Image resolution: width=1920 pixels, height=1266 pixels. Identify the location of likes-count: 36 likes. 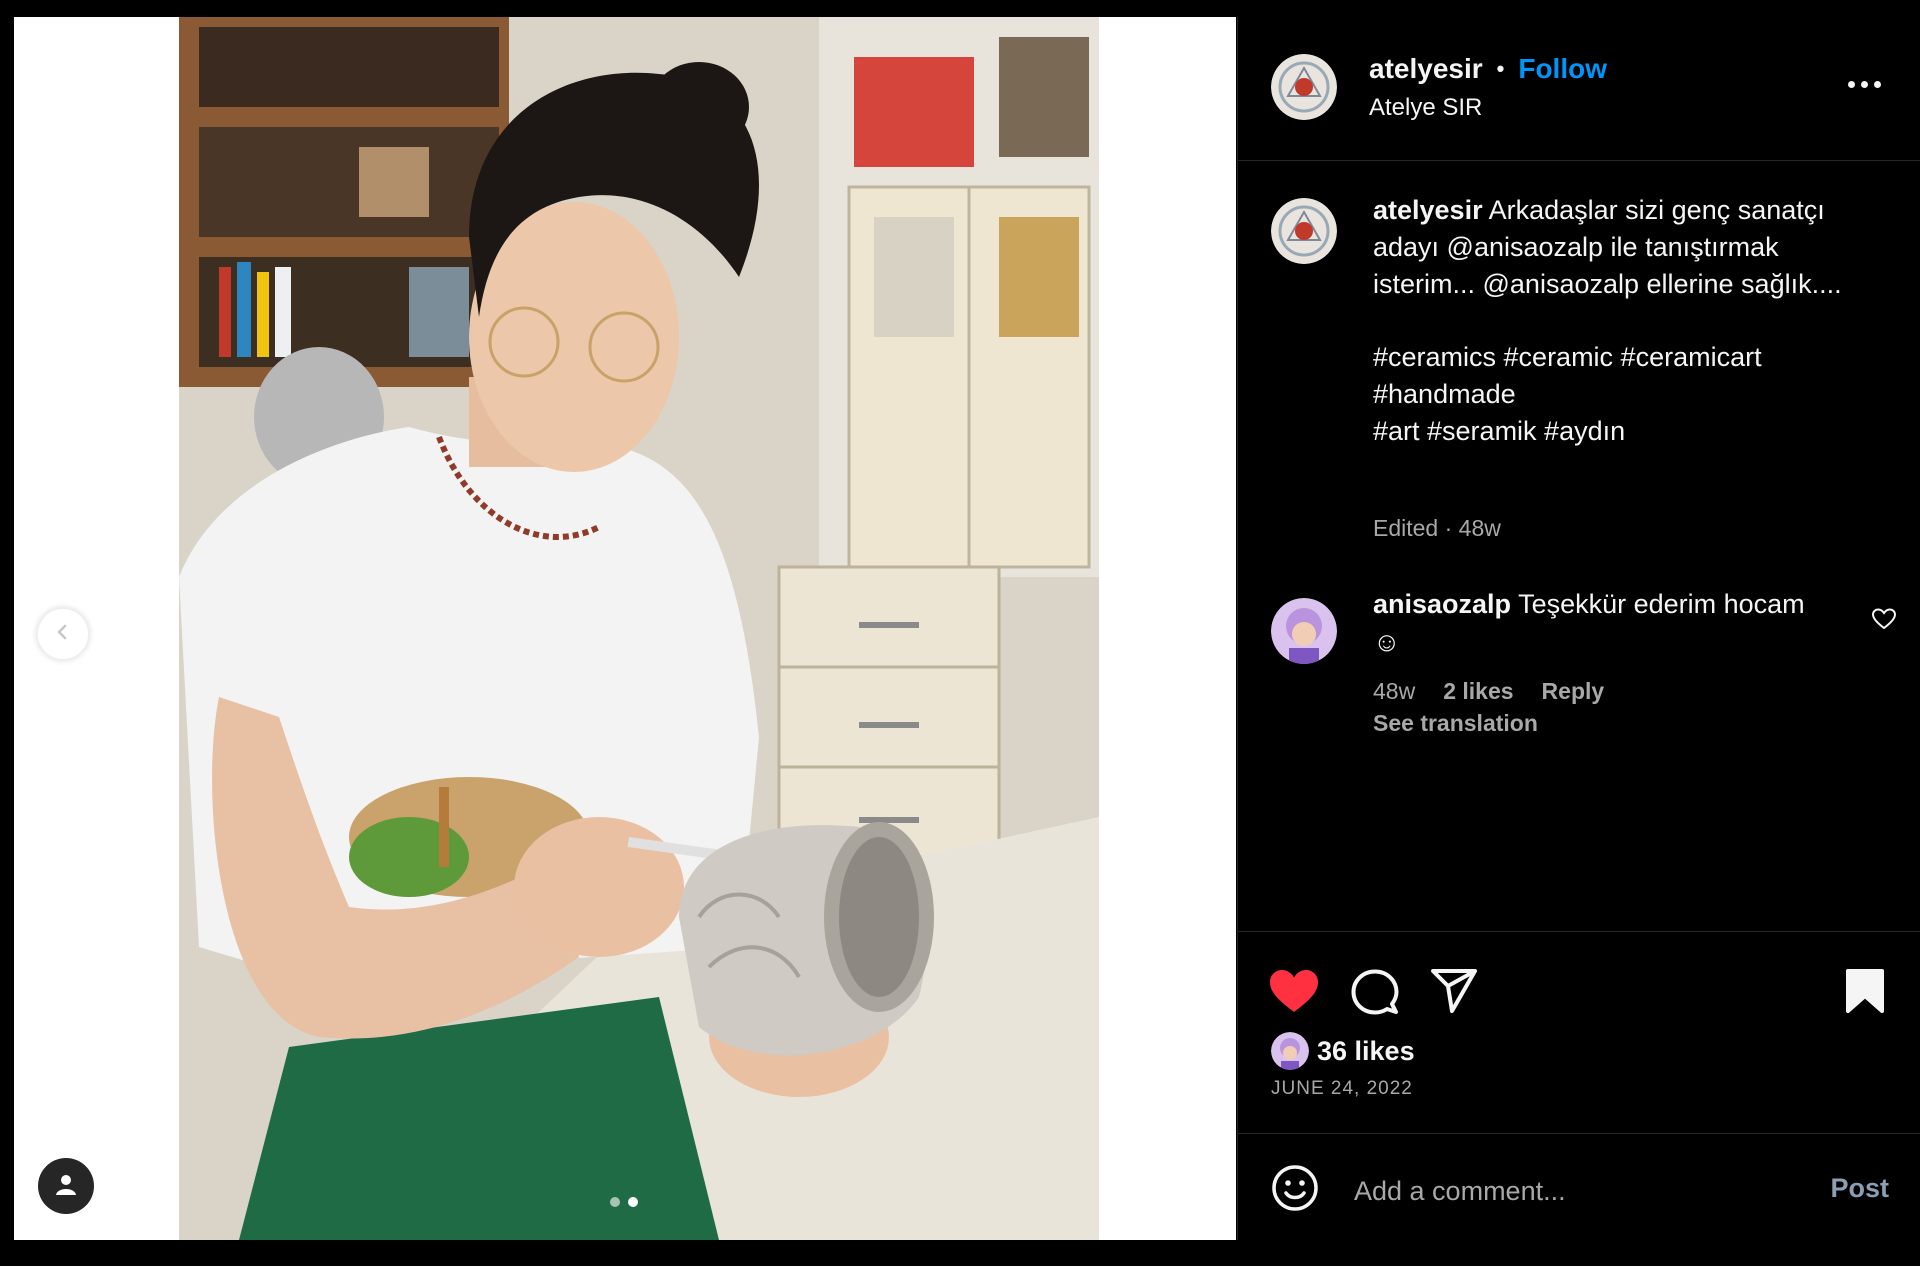
(1366, 1051).